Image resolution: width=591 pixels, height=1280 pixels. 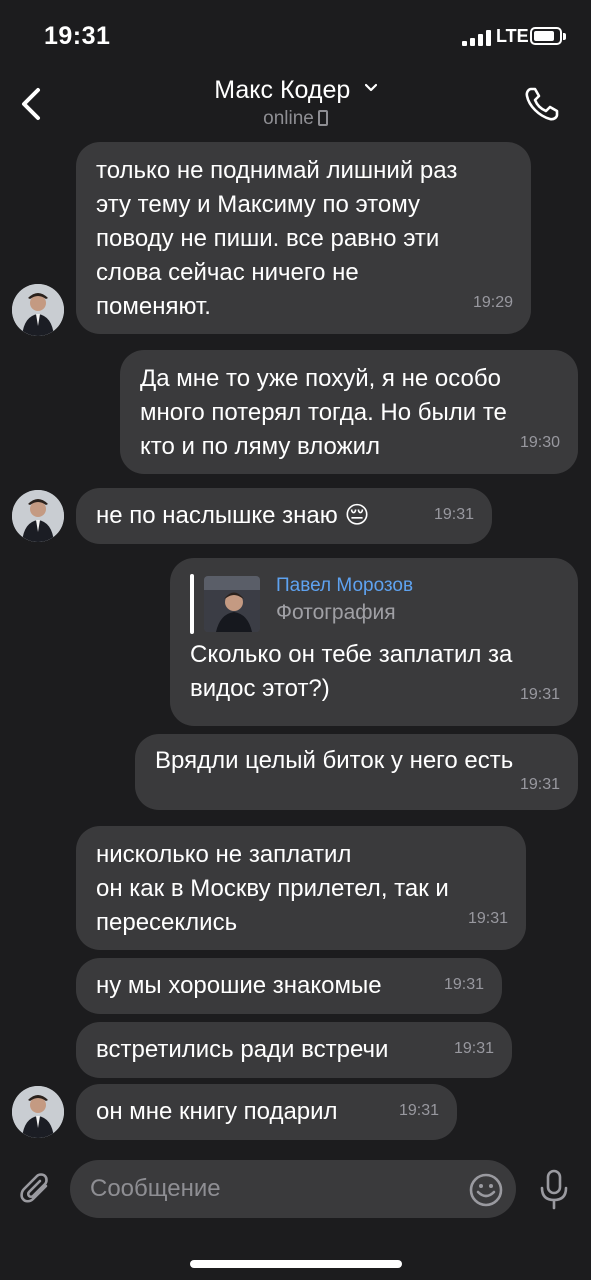 I want to click on emoji-button, so click(x=486, y=1190).